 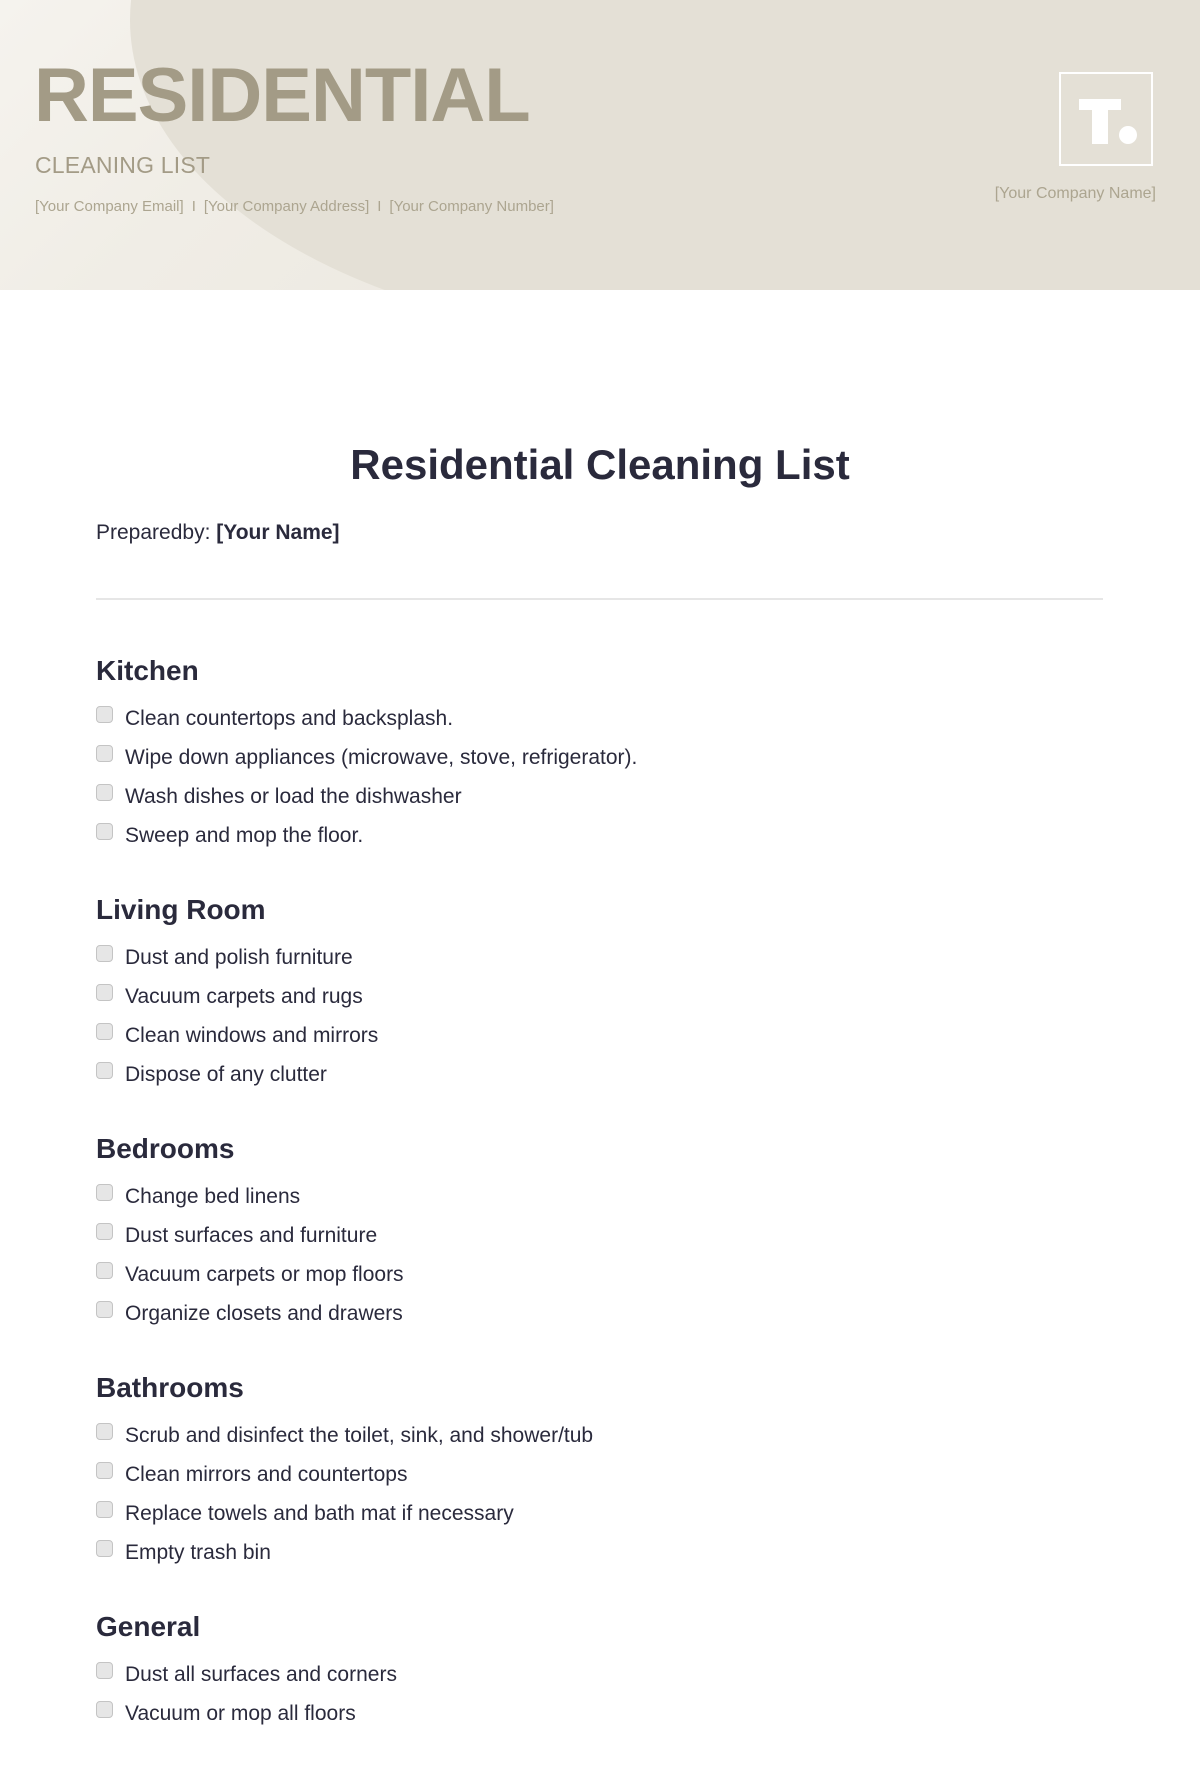 I want to click on checklist-item: Organize closets and drawers, so click(x=596, y=1313).